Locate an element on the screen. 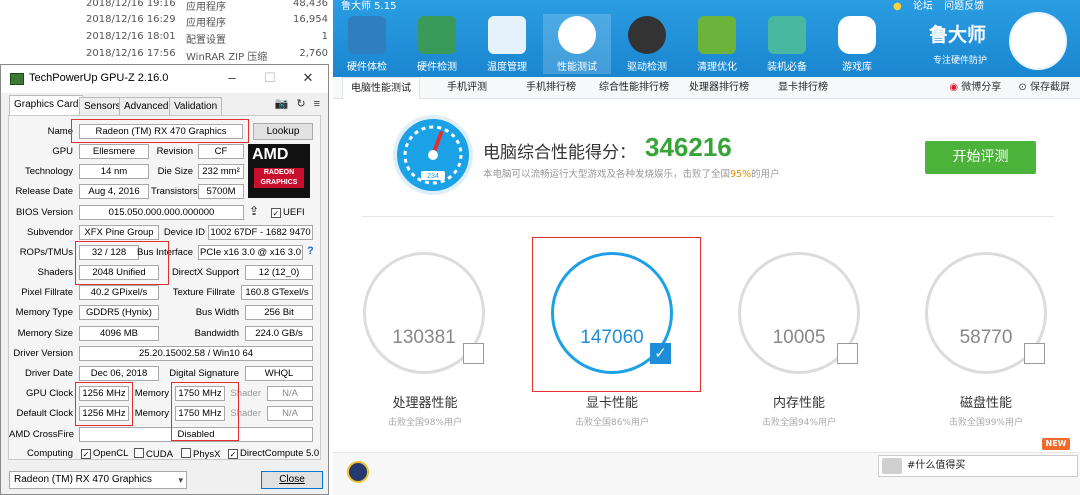  cpu-checkbox is located at coordinates (473, 353).